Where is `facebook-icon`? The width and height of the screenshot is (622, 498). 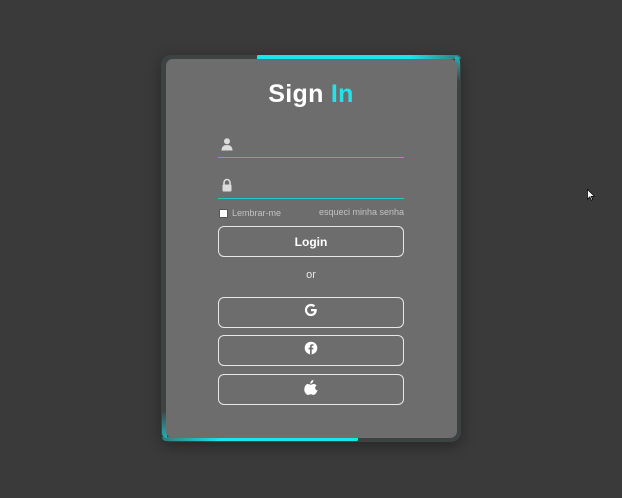
facebook-icon is located at coordinates (311, 350).